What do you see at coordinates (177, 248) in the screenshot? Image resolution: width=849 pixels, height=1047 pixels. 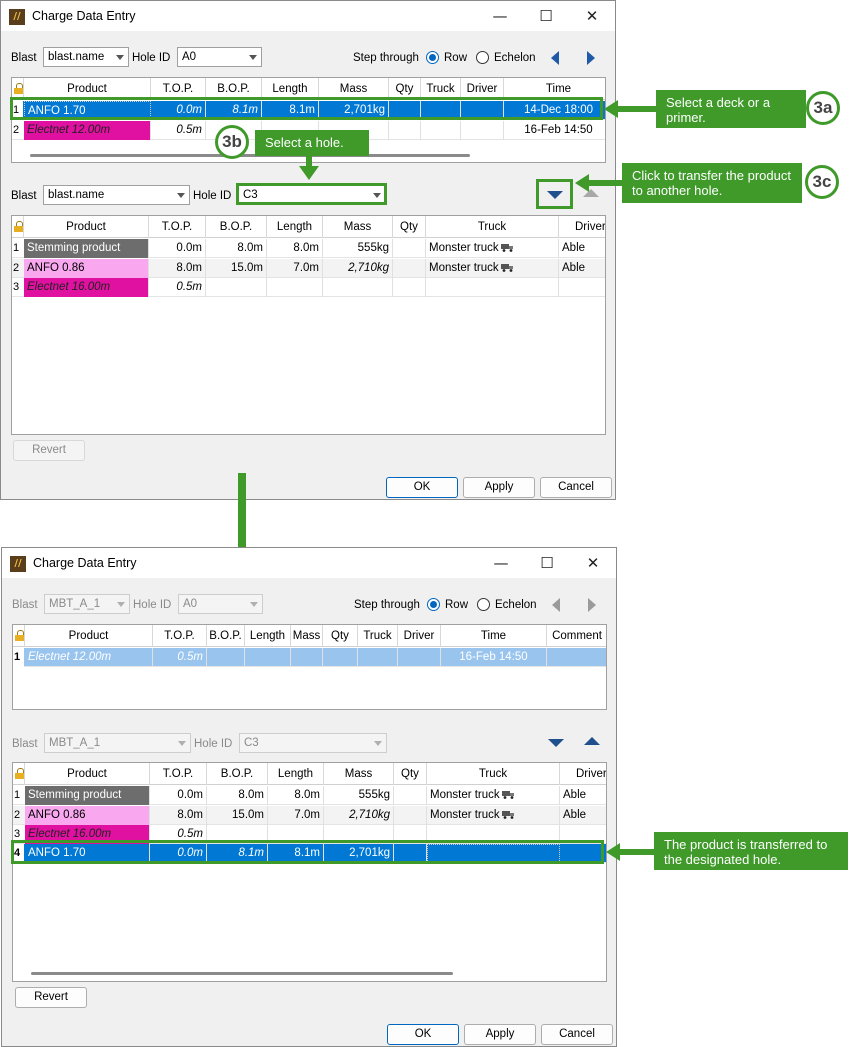 I see `top-cell: 0.0m` at bounding box center [177, 248].